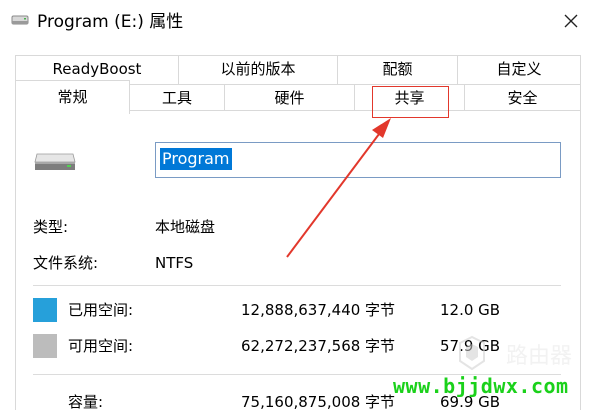 This screenshot has width=600, height=412. Describe the element at coordinates (97, 69) in the screenshot. I see `tab-label: ReadyBoost` at that location.